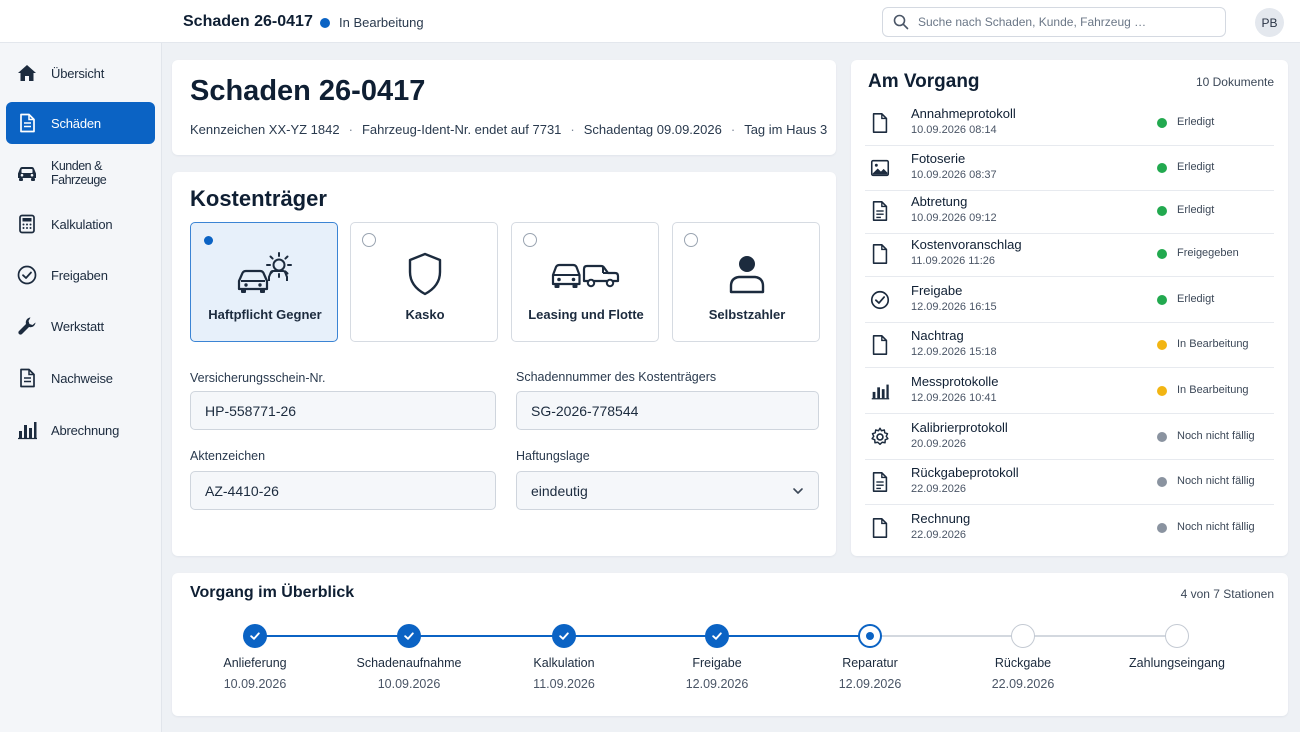 This screenshot has width=1300, height=732. I want to click on timeline-node-current, so click(870, 636).